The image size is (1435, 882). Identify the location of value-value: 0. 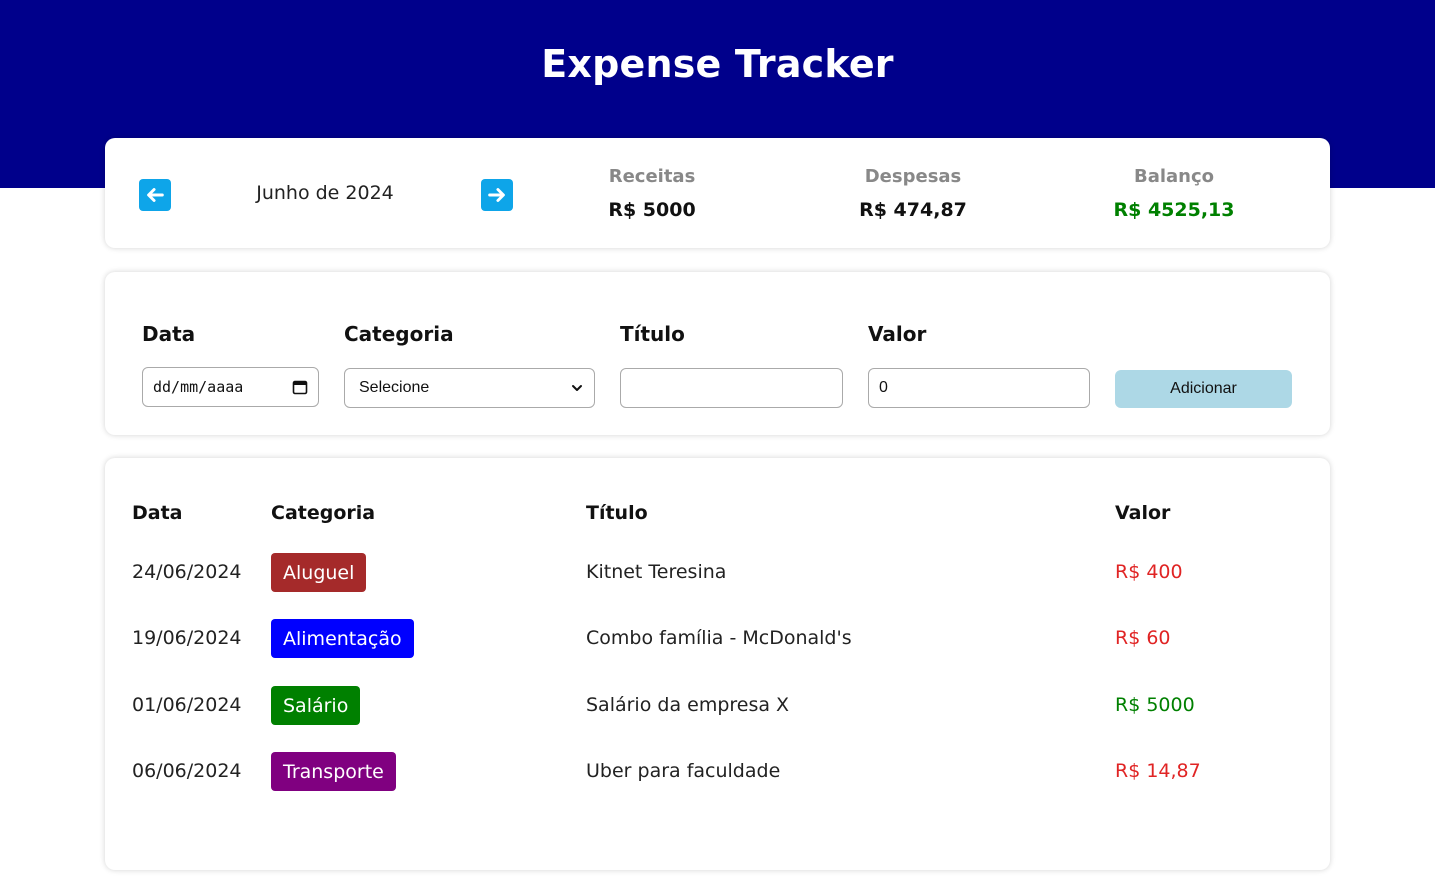
(883, 387).